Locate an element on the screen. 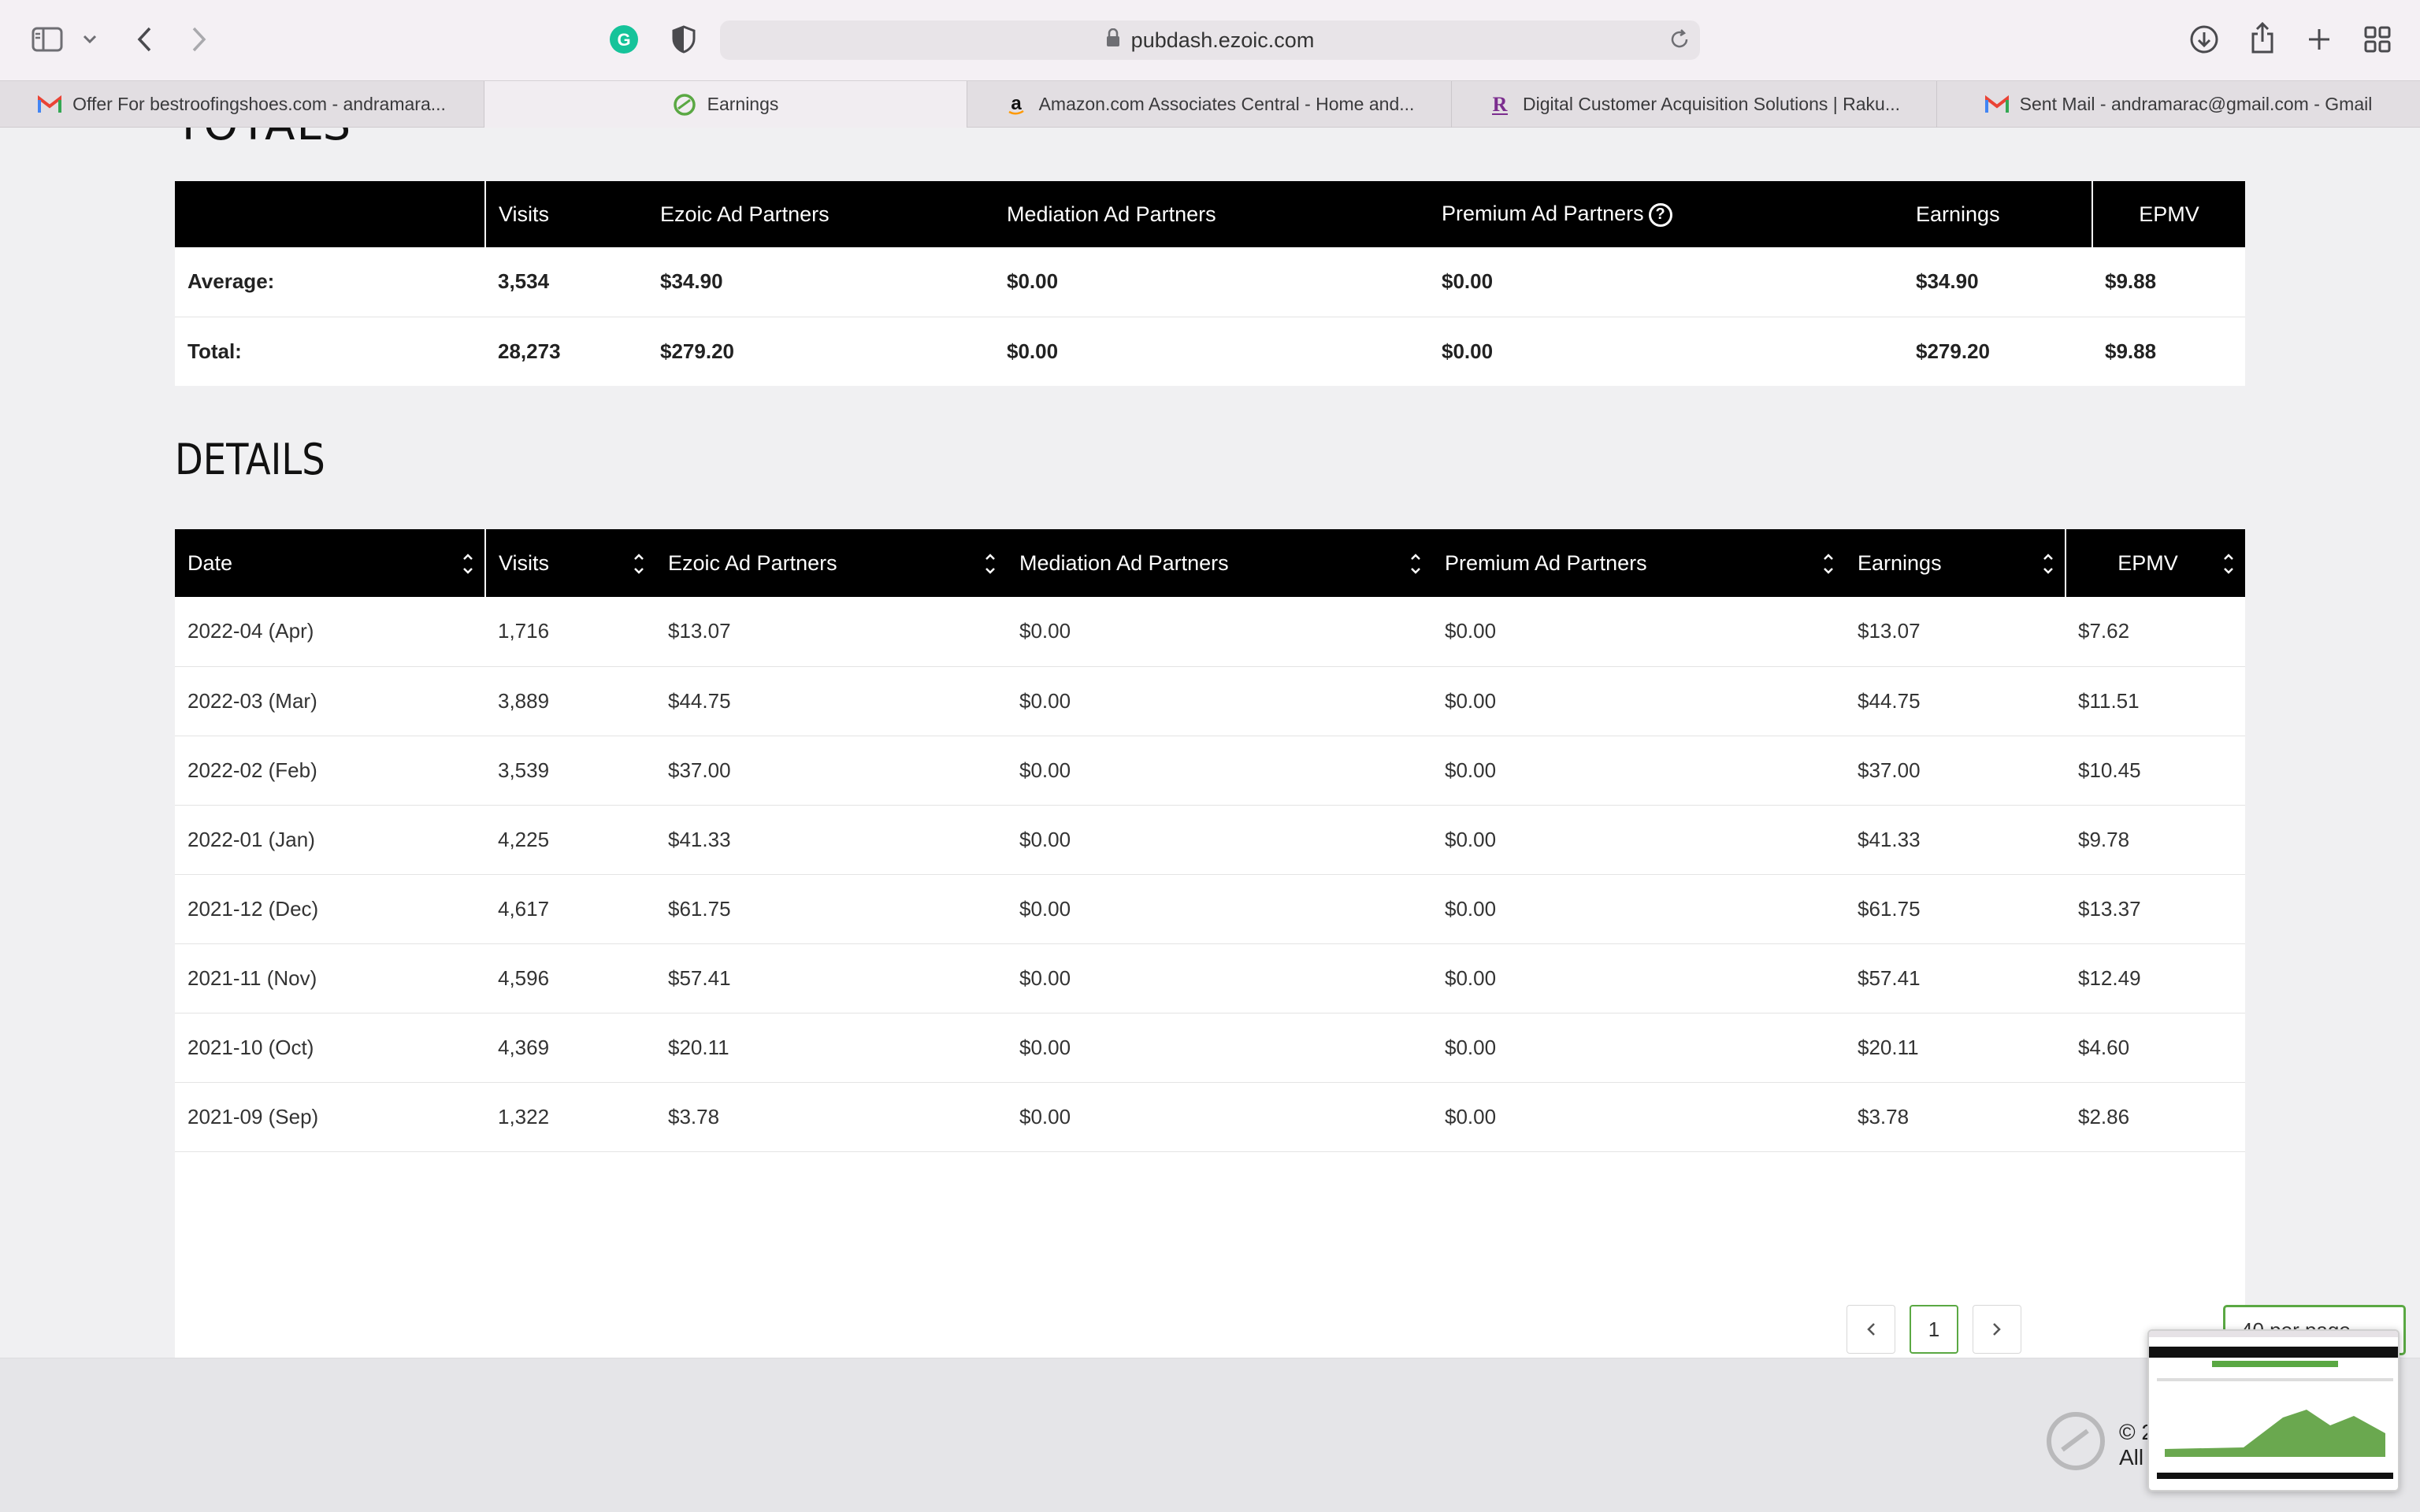 Image resolution: width=2420 pixels, height=1512 pixels. table-cell: 4,596 is located at coordinates (570, 978).